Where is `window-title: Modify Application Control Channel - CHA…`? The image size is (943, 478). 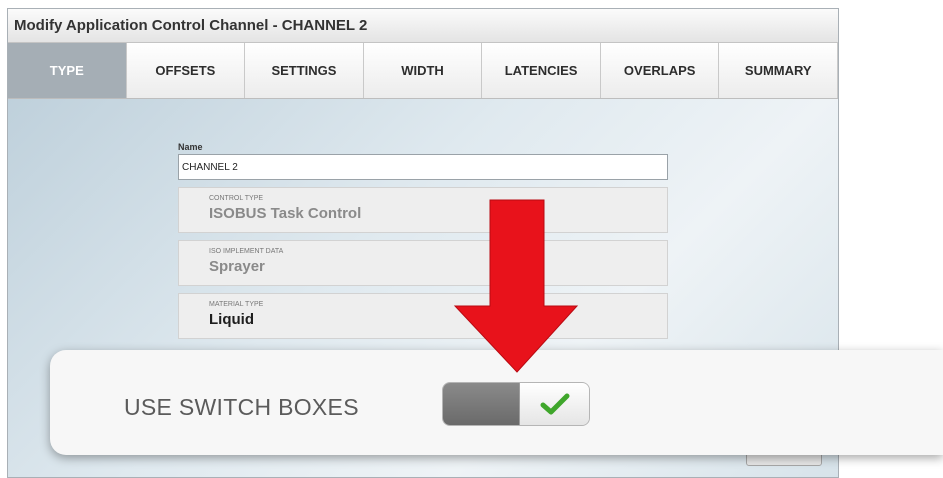
window-title: Modify Application Control Channel - CHA… is located at coordinates (423, 26).